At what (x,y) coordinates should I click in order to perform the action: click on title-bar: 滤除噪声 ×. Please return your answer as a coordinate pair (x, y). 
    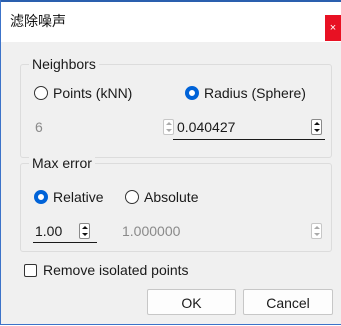
    Looking at the image, I should click on (171, 22).